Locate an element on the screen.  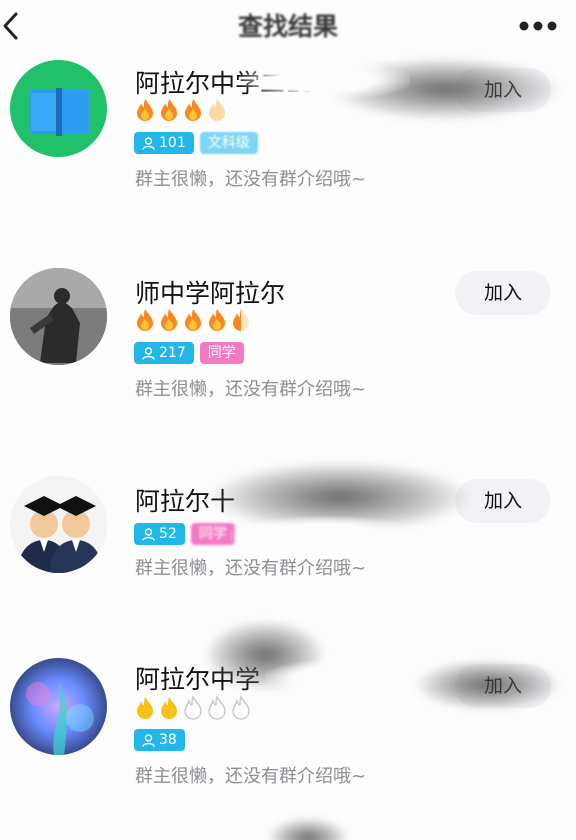
statue-photo-icon is located at coordinates (58, 316).